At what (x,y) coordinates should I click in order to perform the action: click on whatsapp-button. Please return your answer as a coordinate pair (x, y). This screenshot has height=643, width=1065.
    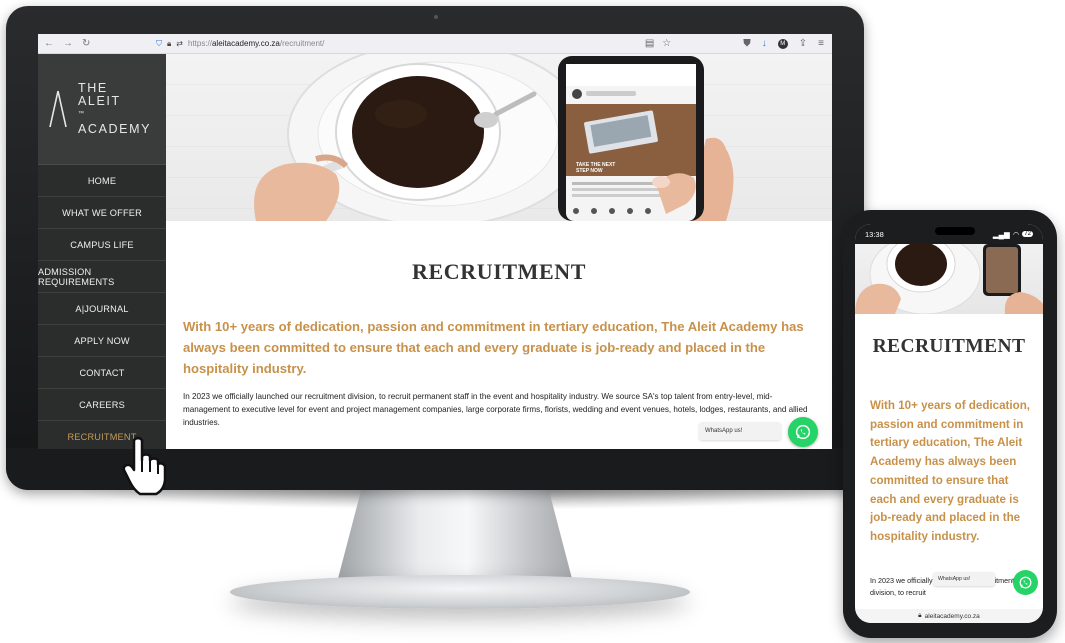
    Looking at the image, I should click on (803, 432).